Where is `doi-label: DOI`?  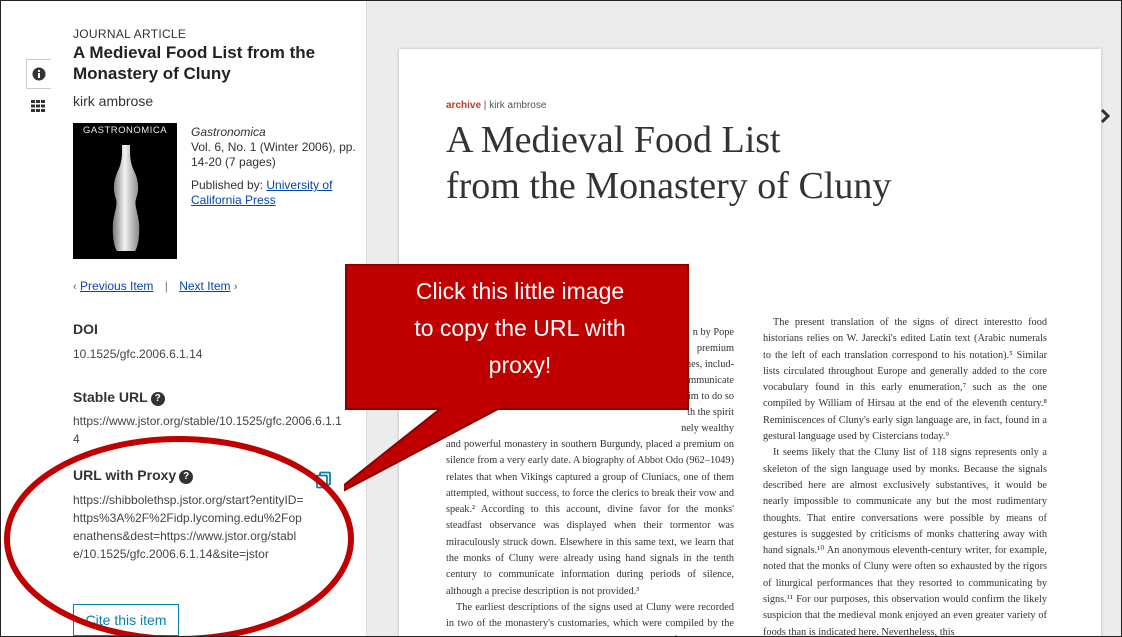
doi-label: DOI is located at coordinates (85, 329).